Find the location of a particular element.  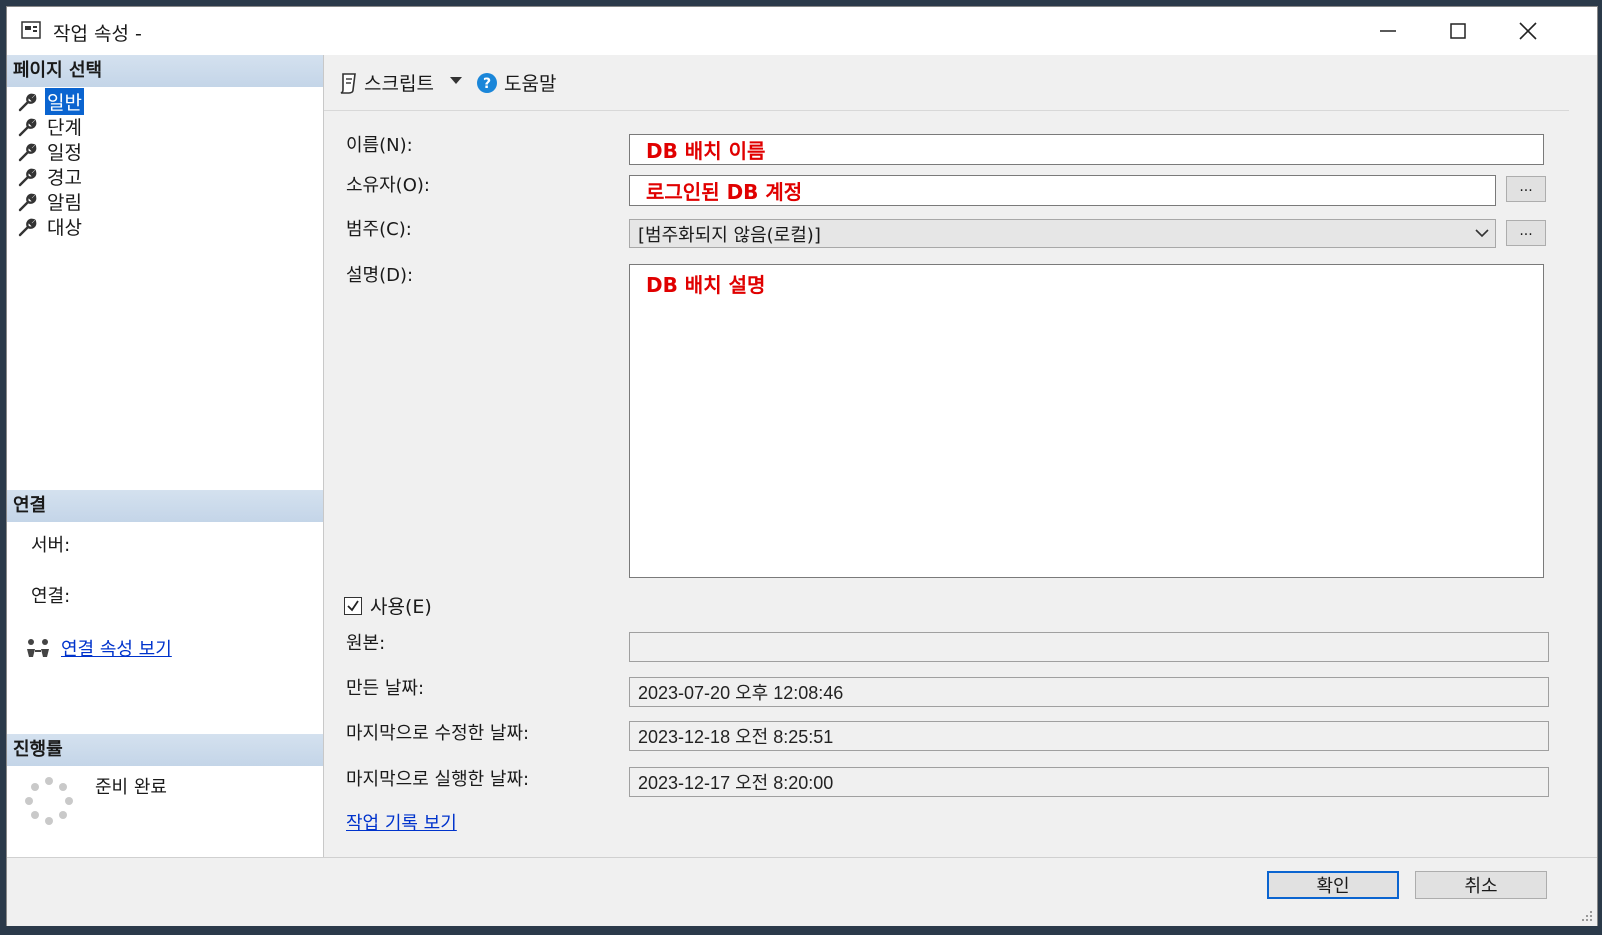

source-field is located at coordinates (1089, 647).